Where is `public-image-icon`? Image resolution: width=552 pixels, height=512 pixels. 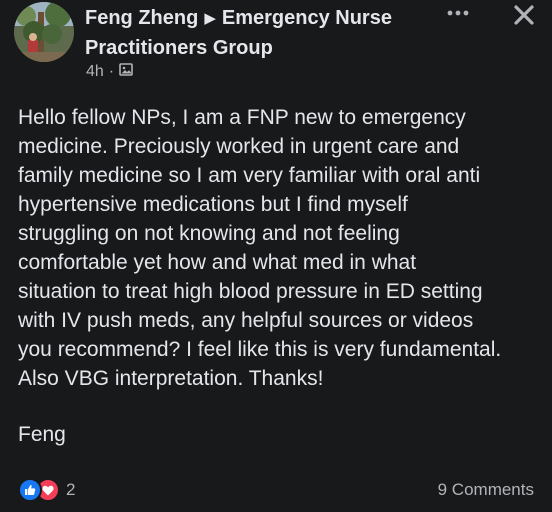
public-image-icon is located at coordinates (126, 72).